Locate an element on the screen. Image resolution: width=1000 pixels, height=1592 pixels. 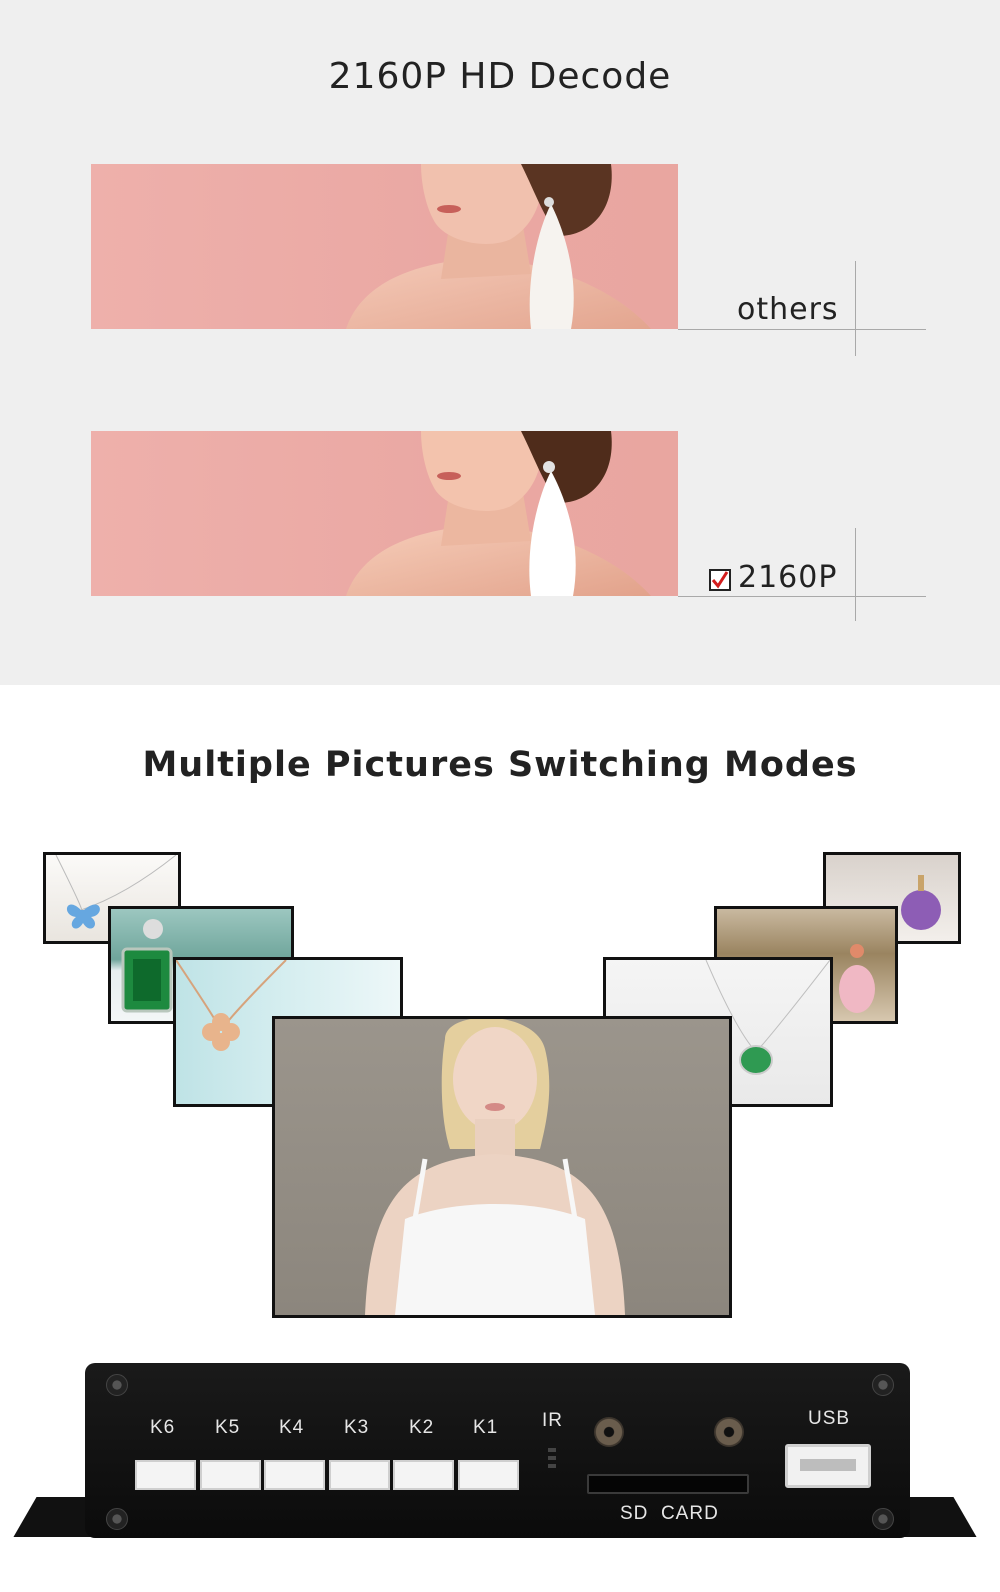
banner-photo-2160p is located at coordinates (384, 513).